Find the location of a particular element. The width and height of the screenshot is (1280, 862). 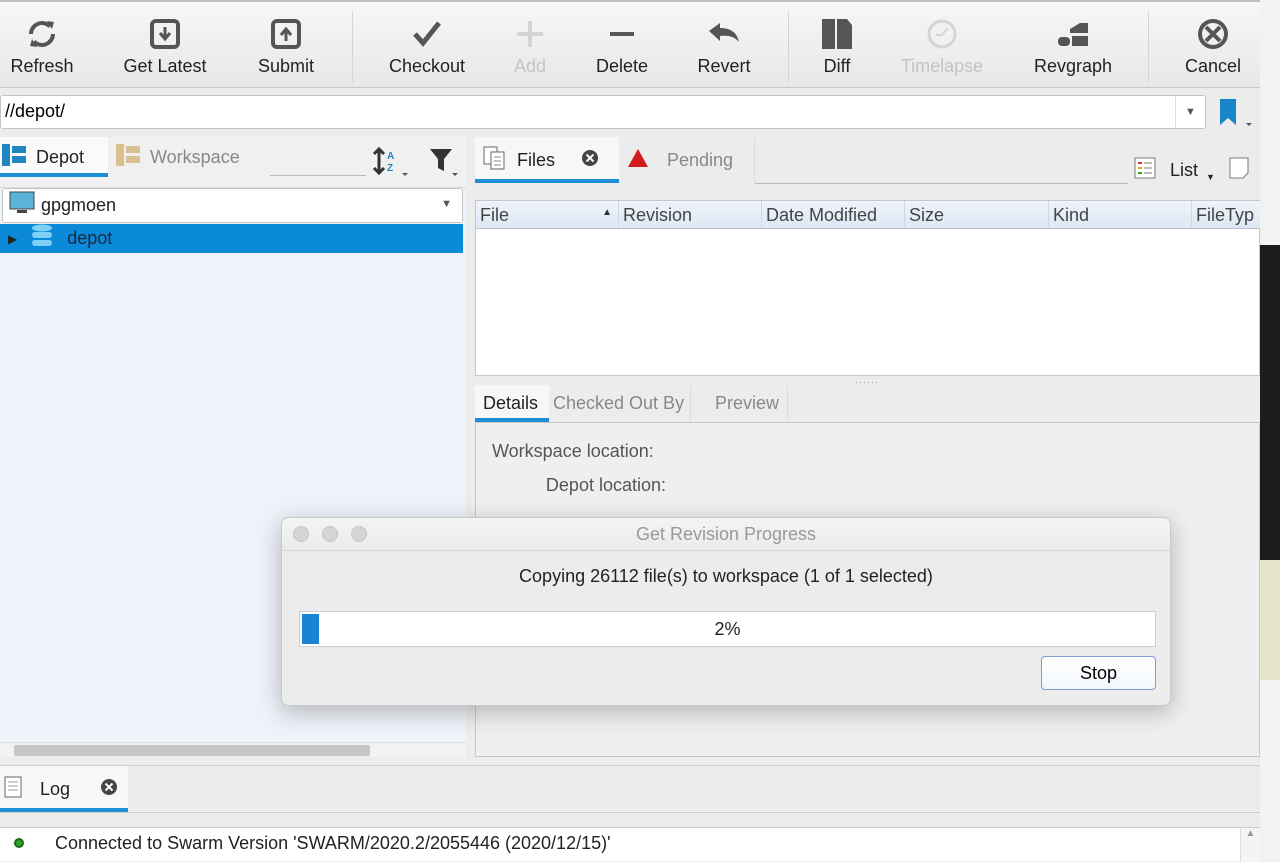

log-document-icon is located at coordinates (13, 789).